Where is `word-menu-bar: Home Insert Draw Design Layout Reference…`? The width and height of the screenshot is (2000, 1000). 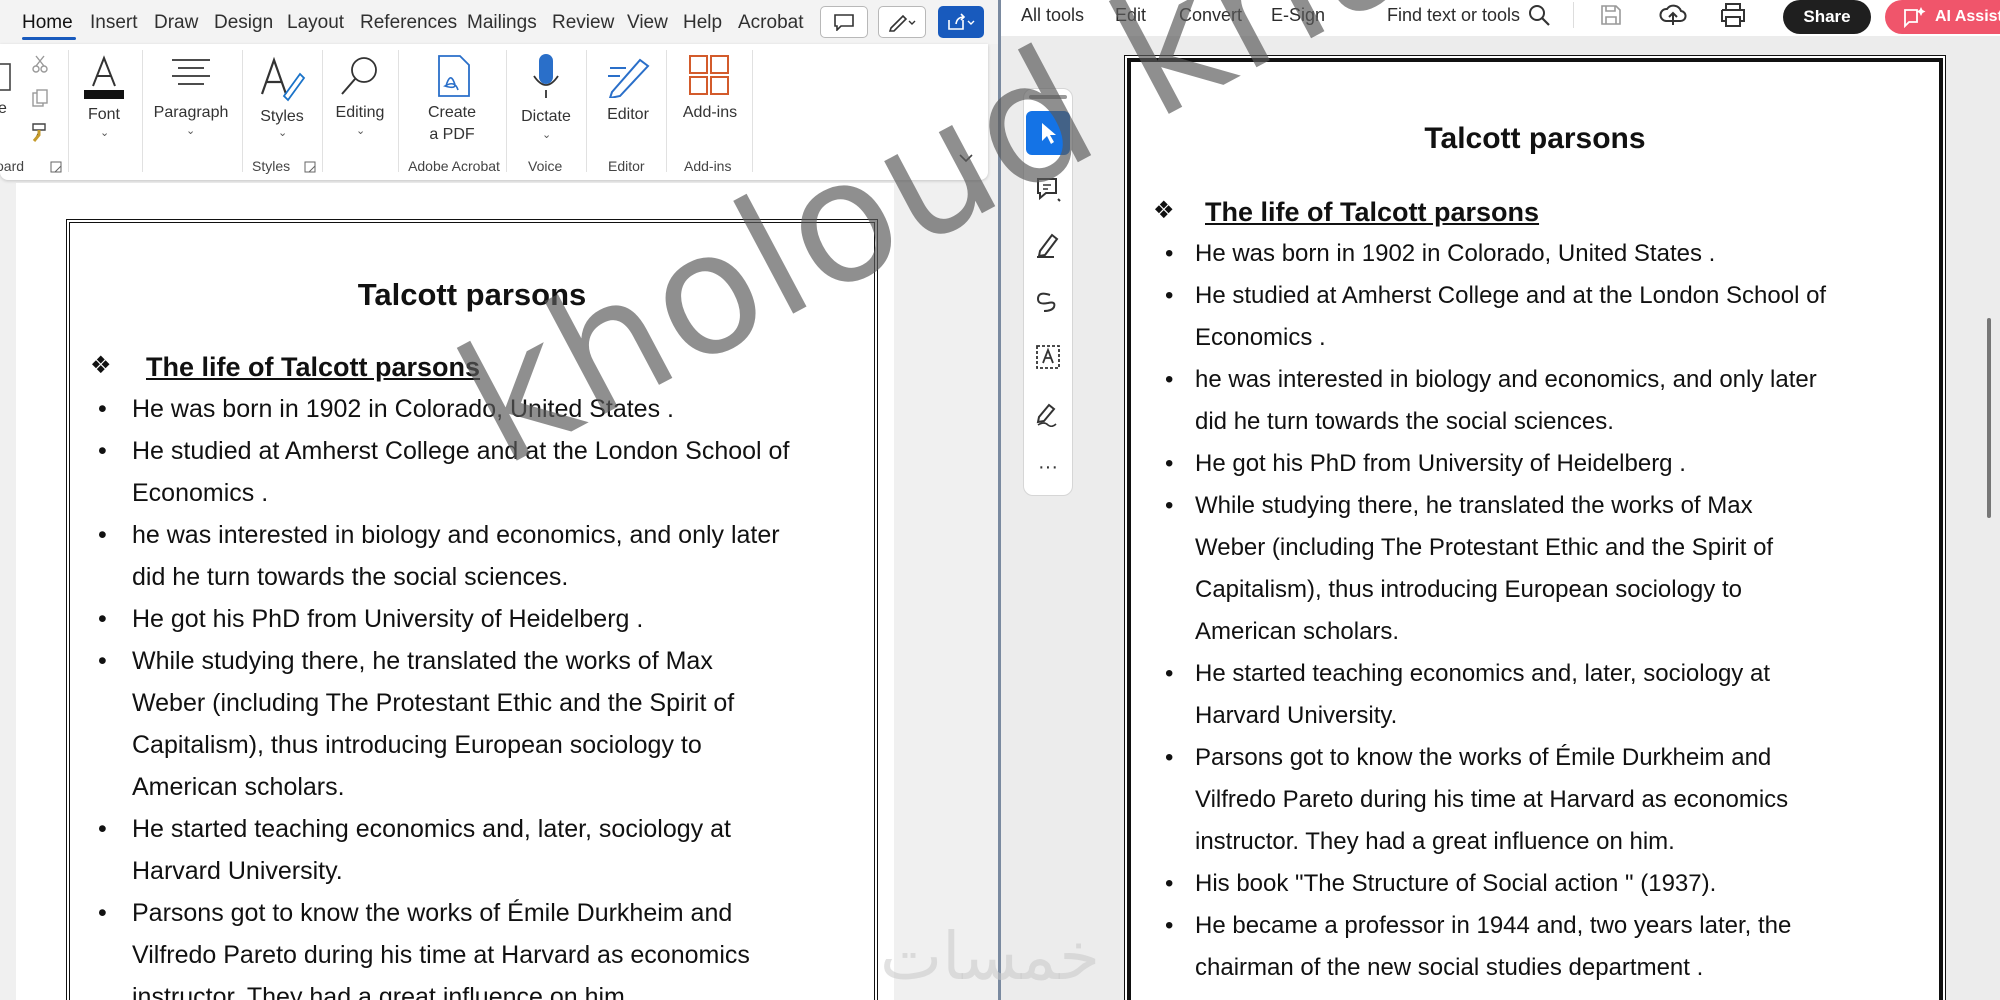 word-menu-bar: Home Insert Draw Design Layout Reference… is located at coordinates (500, 22).